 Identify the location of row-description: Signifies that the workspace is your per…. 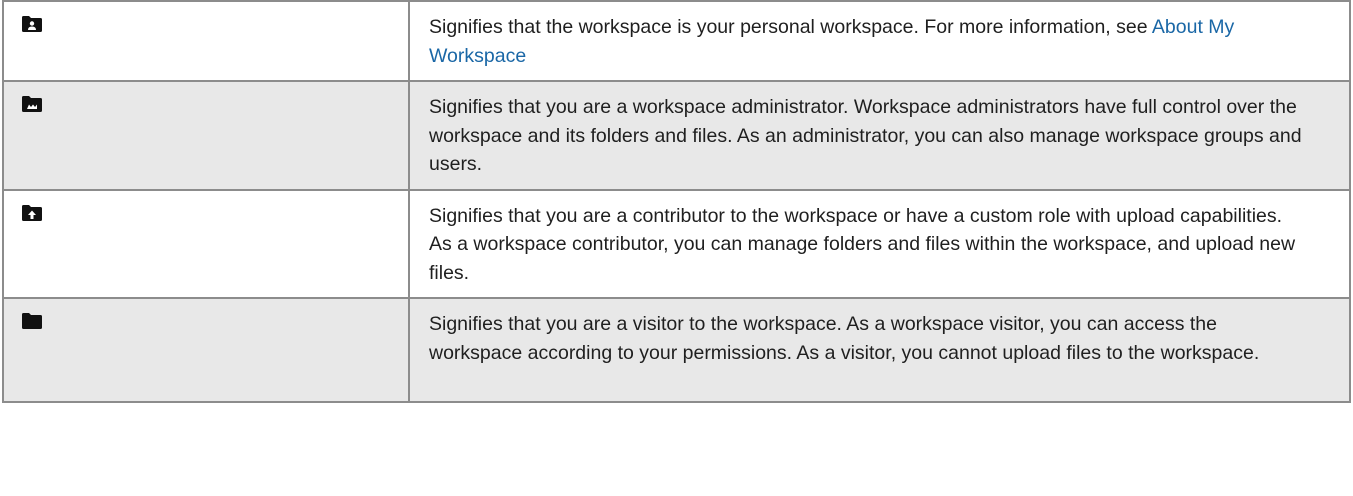
(790, 27).